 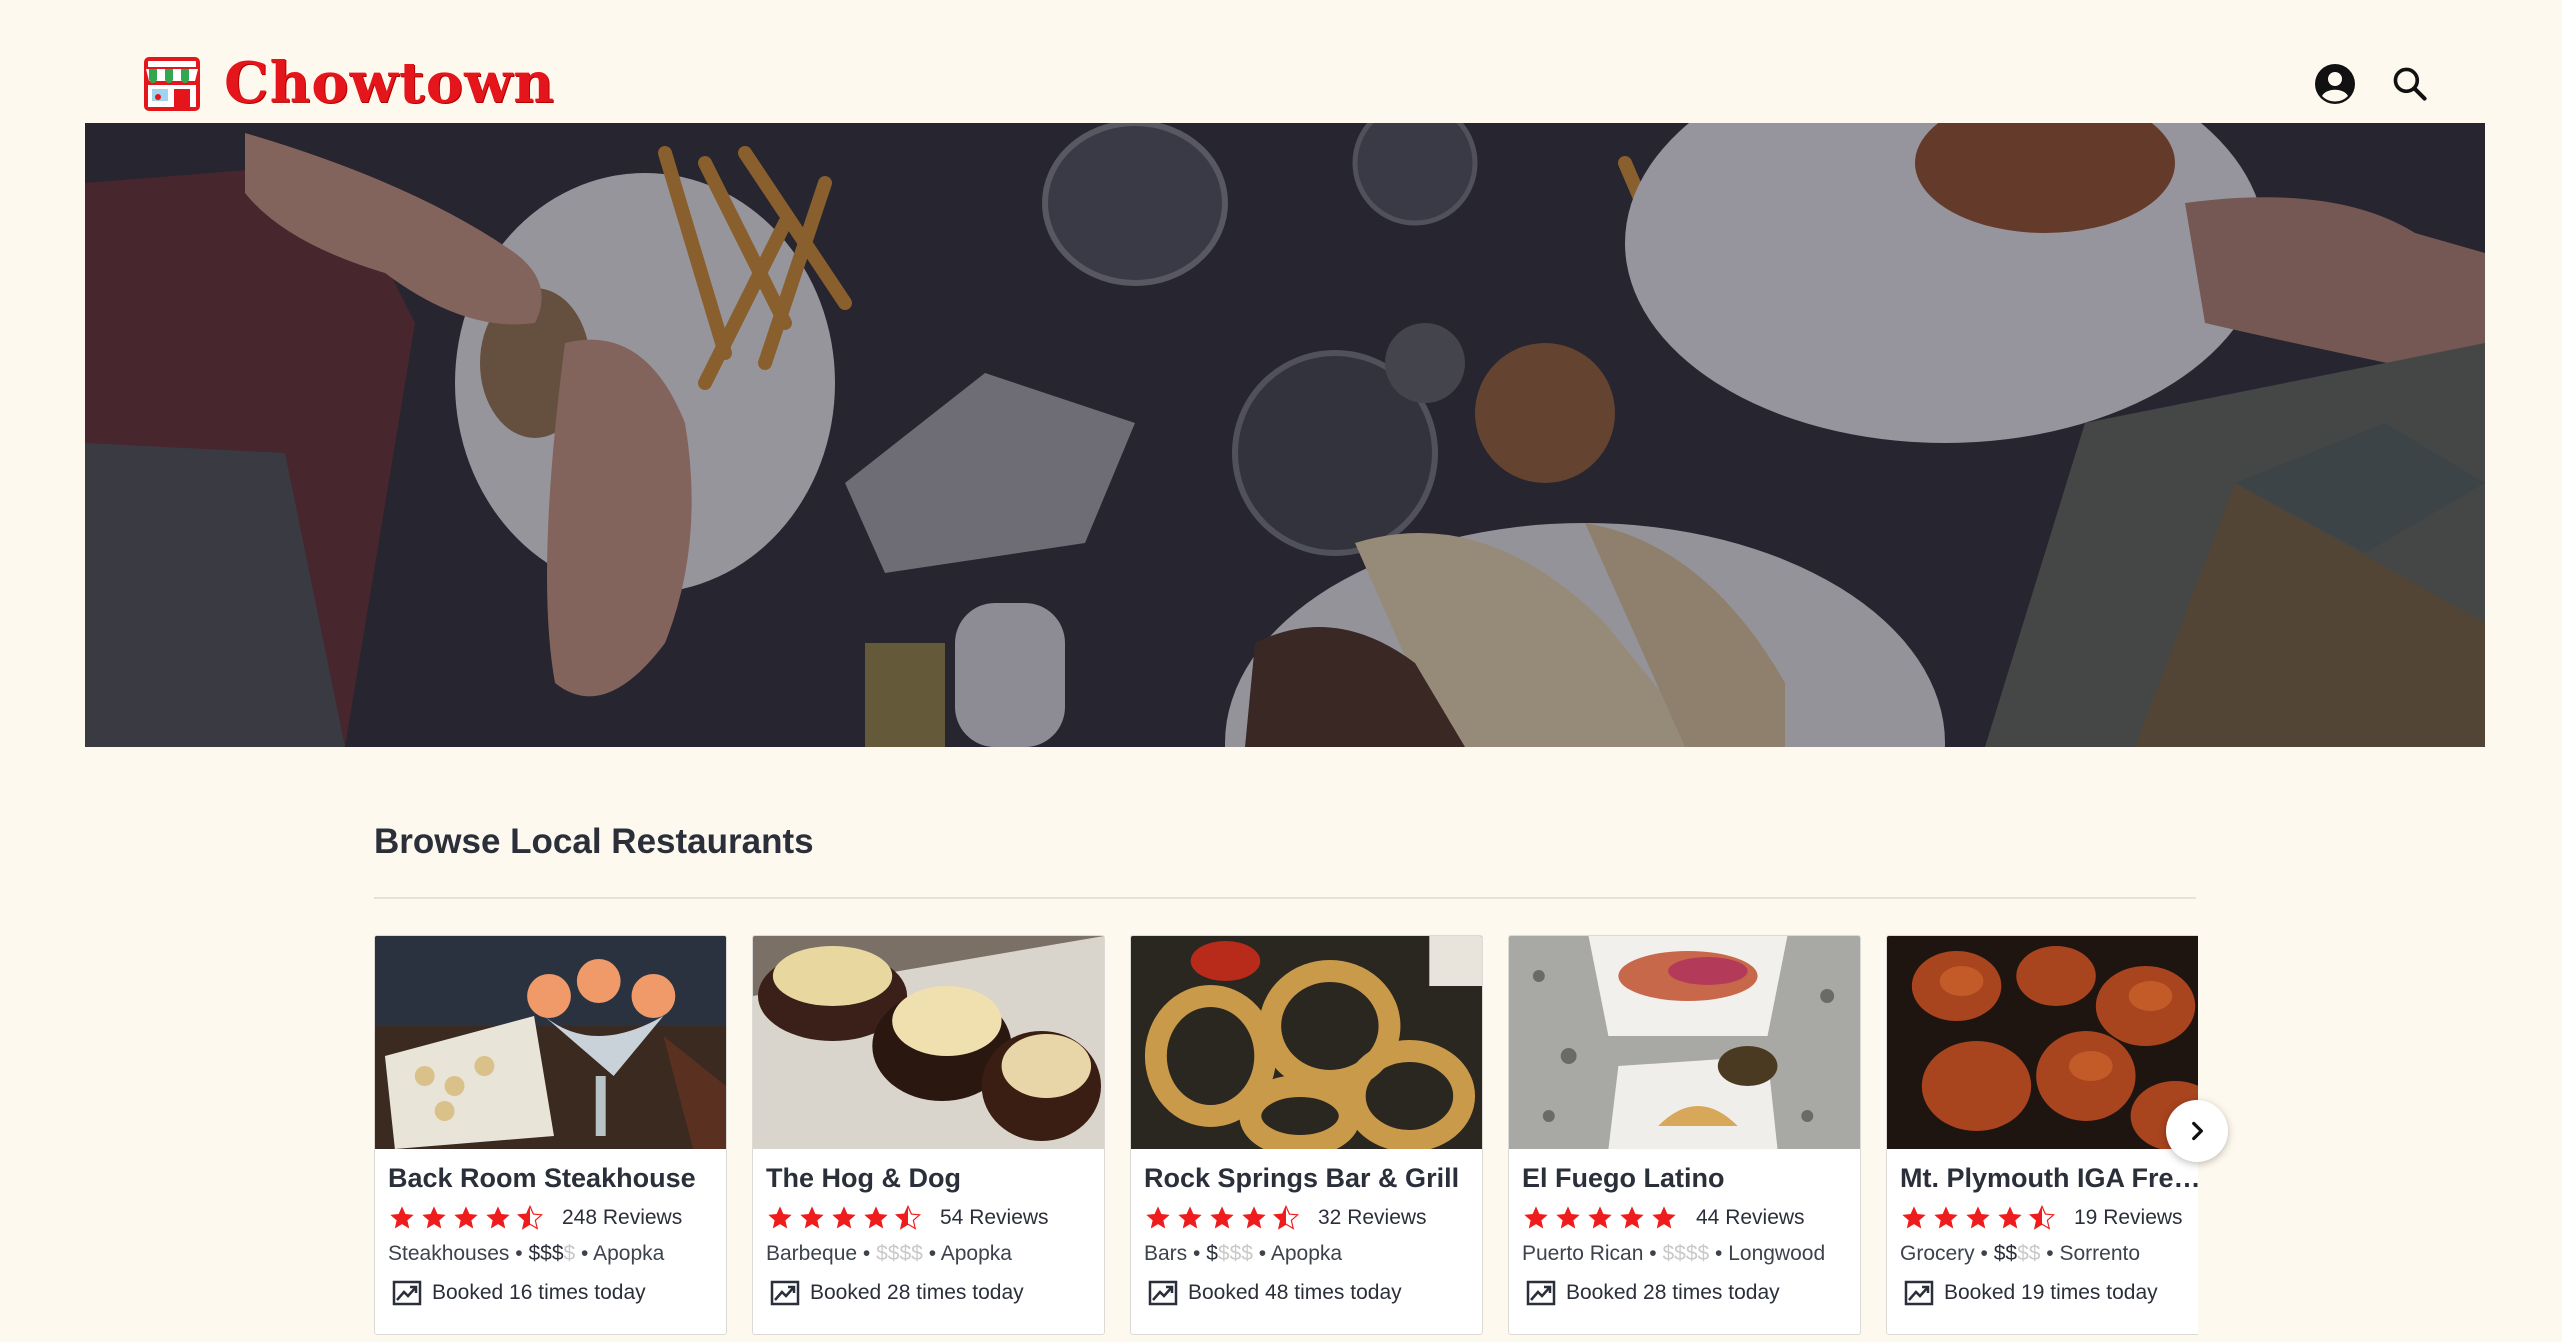 What do you see at coordinates (1937, 1253) in the screenshot?
I see `category: Grocery` at bounding box center [1937, 1253].